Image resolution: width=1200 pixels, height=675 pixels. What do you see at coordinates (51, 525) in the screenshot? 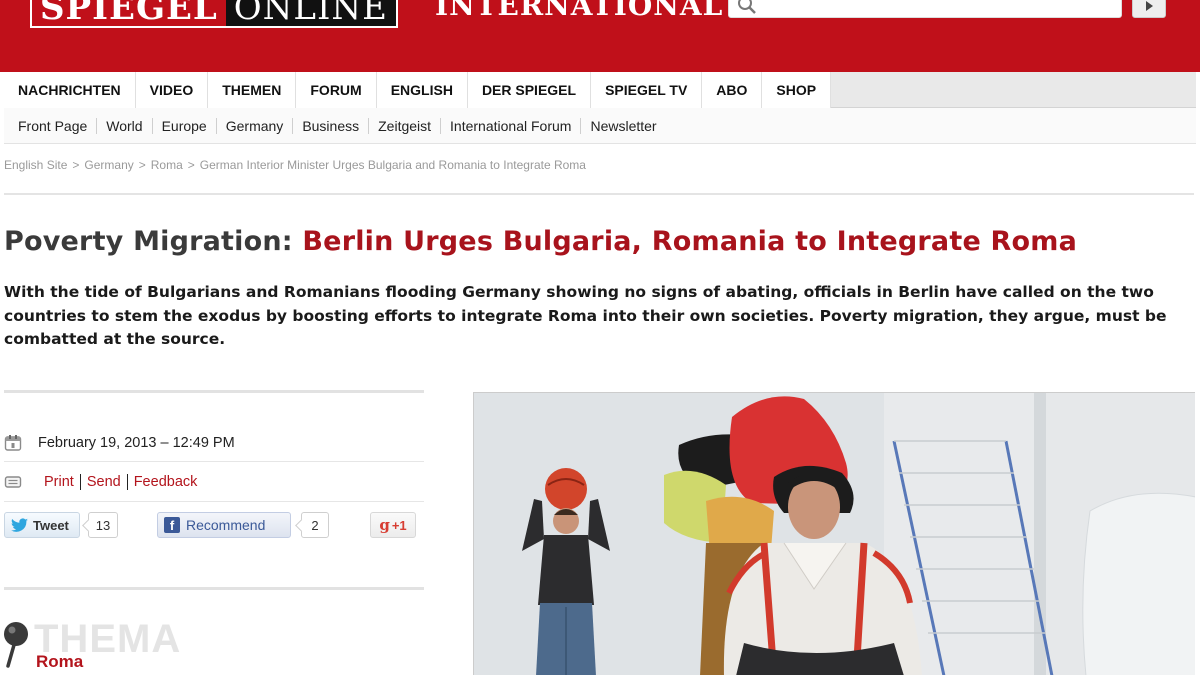
I see `tweet-label: Tweet` at bounding box center [51, 525].